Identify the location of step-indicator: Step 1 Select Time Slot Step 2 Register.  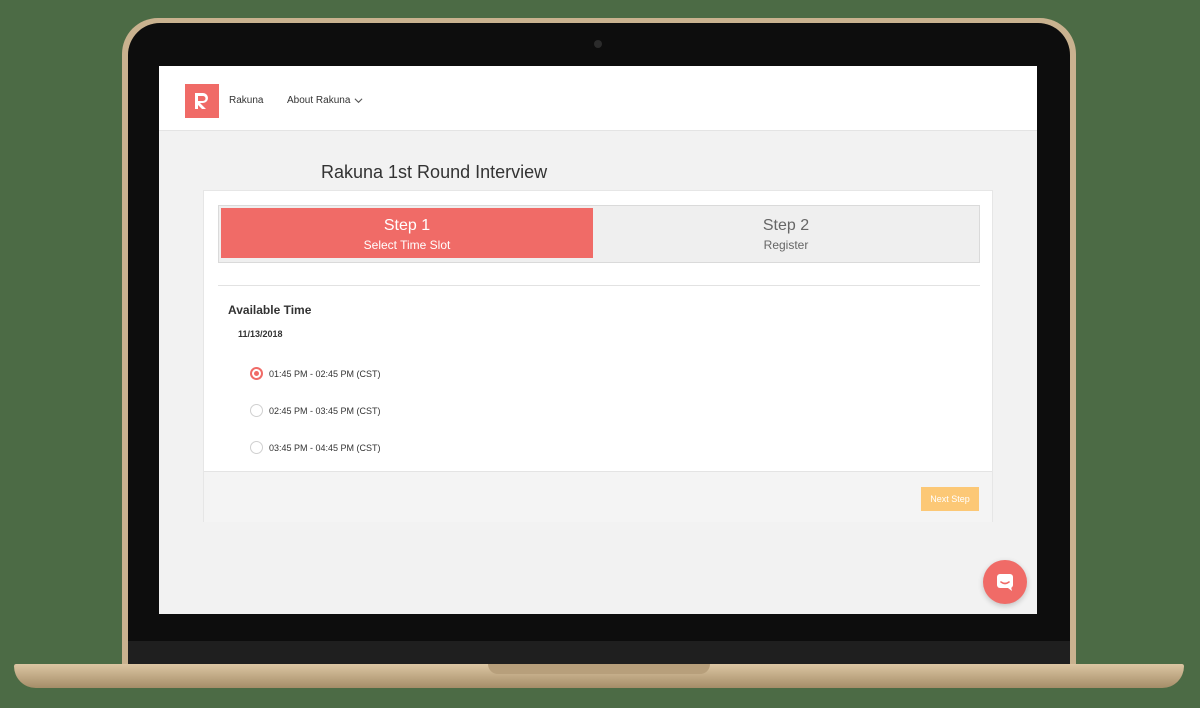
(599, 234).